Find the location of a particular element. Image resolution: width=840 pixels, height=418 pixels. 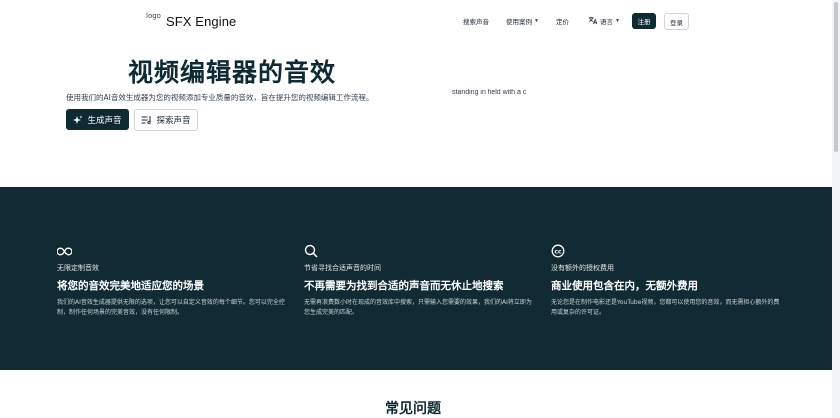

feature-label: 节省寻找合适声音的时间 is located at coordinates (342, 268).